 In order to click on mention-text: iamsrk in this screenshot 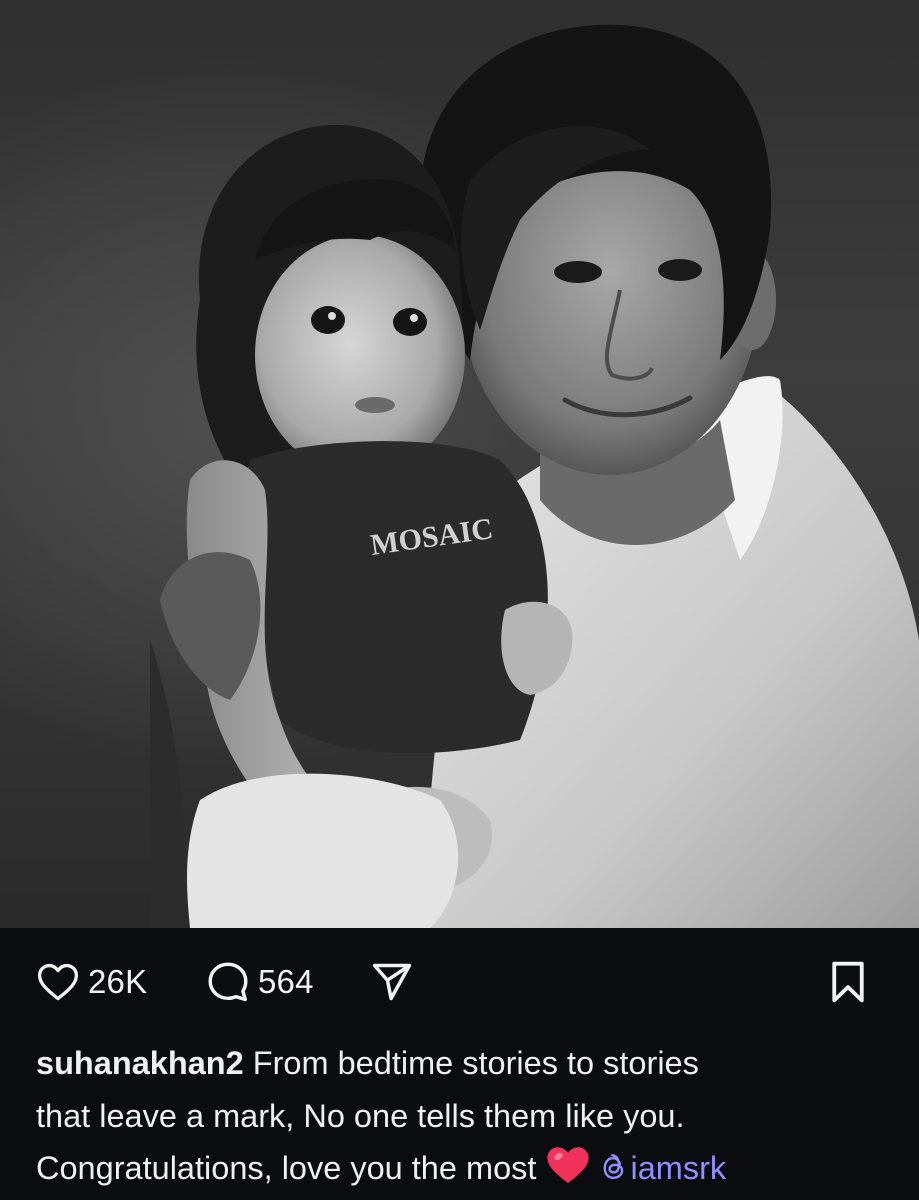, I will do `click(678, 1168)`.